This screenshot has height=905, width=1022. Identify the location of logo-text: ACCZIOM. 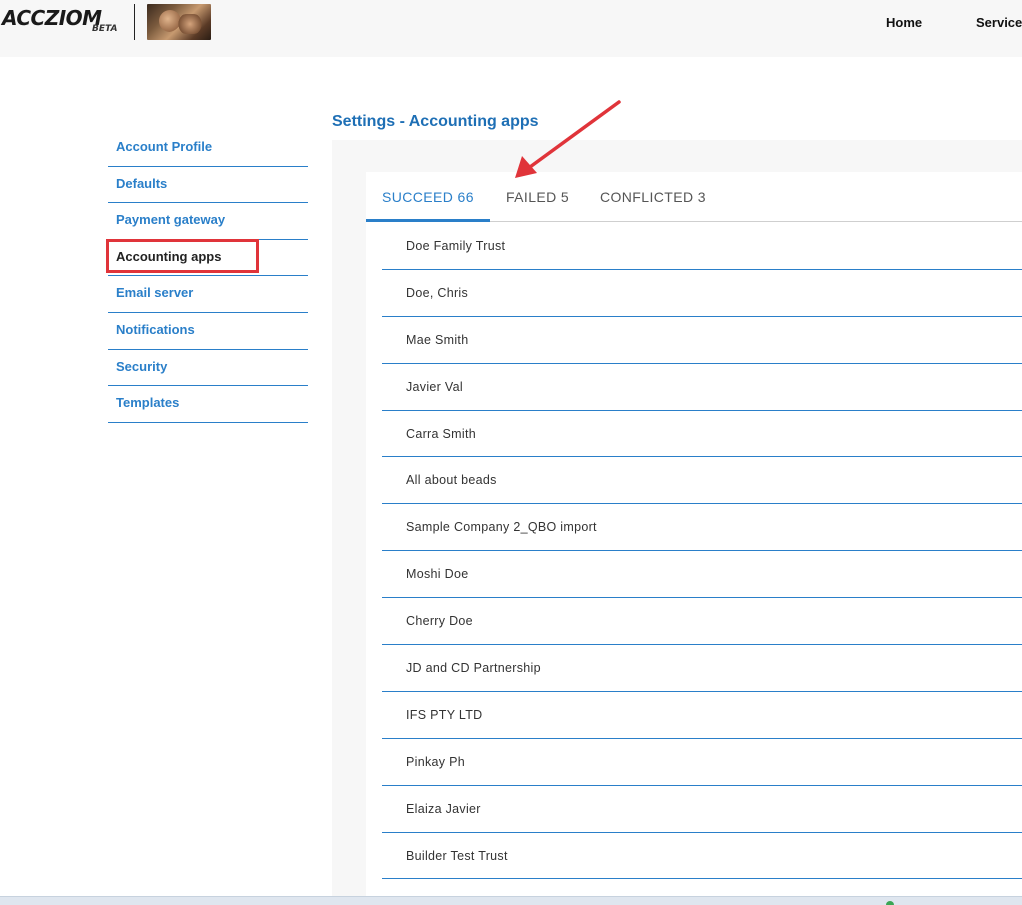
(52, 18).